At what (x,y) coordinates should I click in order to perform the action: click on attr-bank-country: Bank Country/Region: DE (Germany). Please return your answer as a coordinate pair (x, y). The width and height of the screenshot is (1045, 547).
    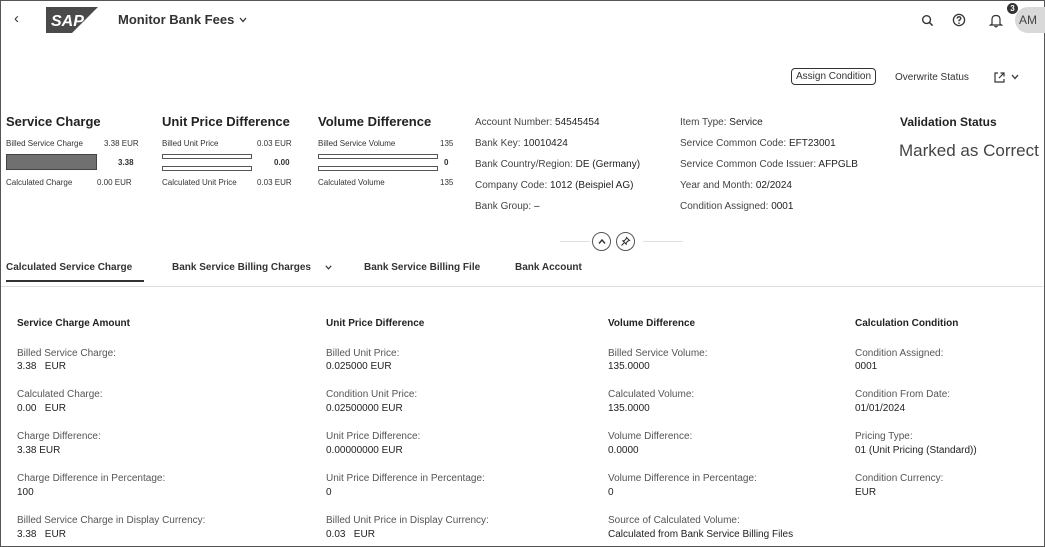
    Looking at the image, I should click on (557, 164).